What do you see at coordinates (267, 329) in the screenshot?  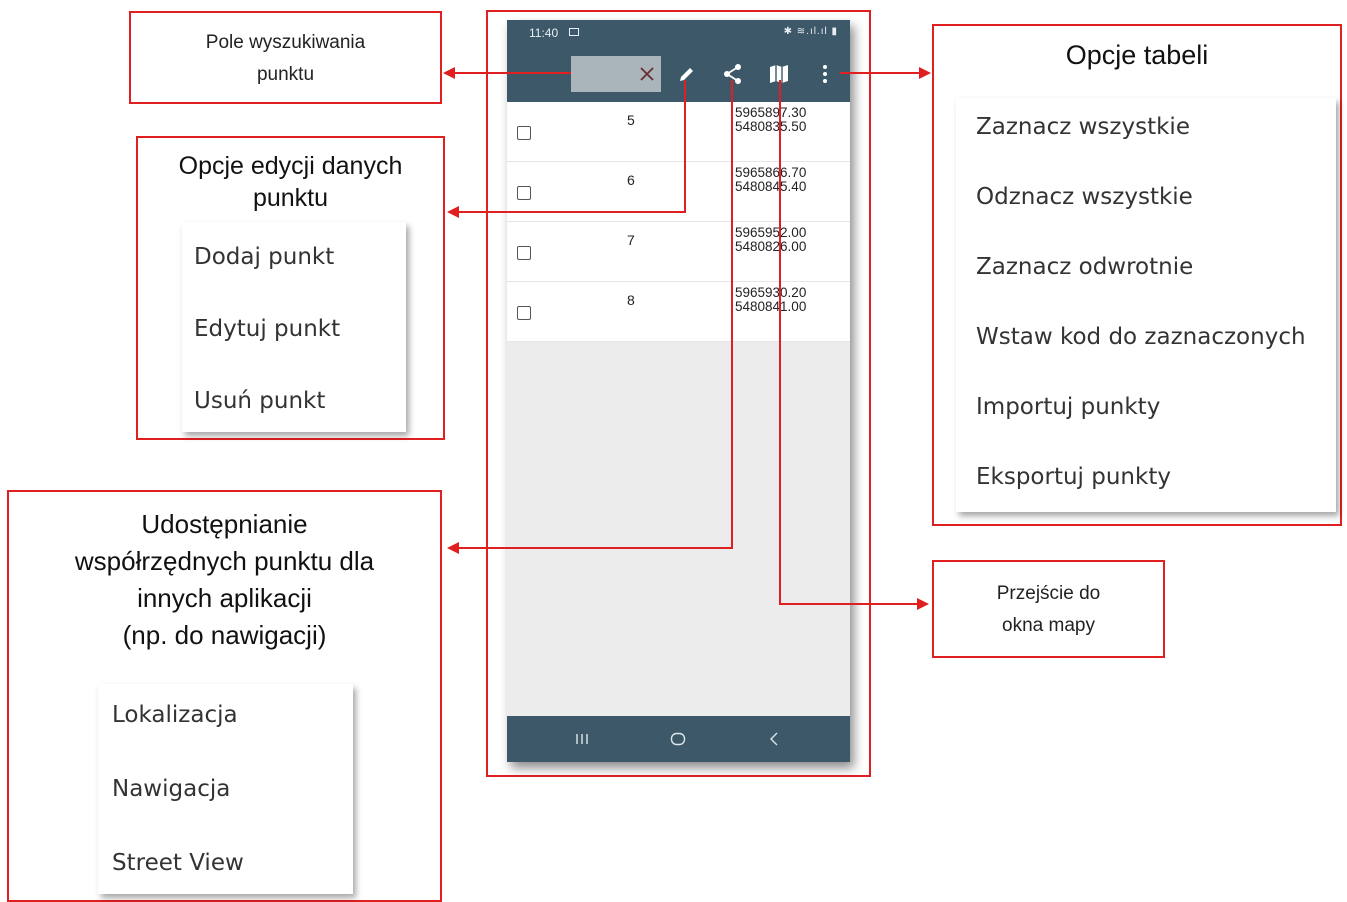 I see `menu-item-edit-point: Edytuj punkt` at bounding box center [267, 329].